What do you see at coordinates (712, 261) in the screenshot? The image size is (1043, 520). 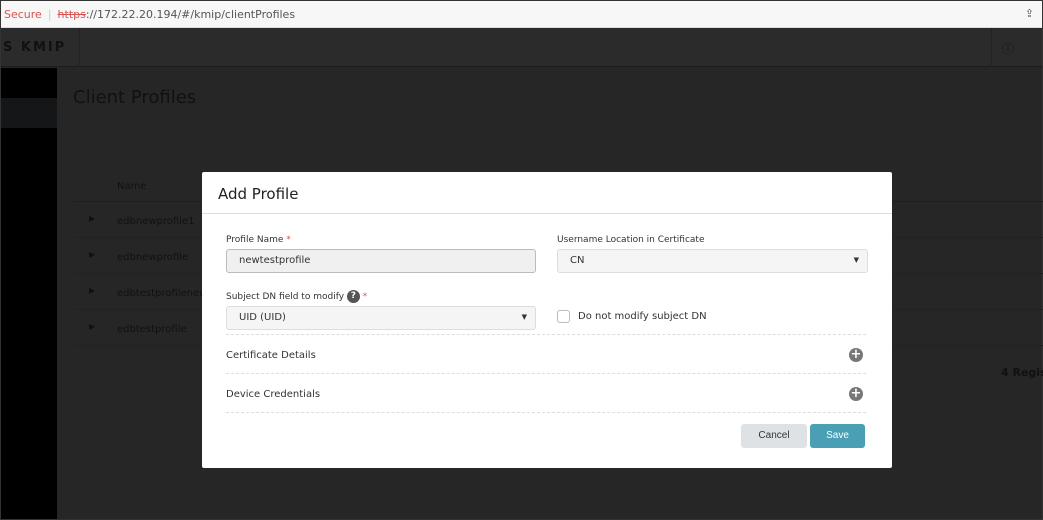 I see `username-location-select: CN ▼` at bounding box center [712, 261].